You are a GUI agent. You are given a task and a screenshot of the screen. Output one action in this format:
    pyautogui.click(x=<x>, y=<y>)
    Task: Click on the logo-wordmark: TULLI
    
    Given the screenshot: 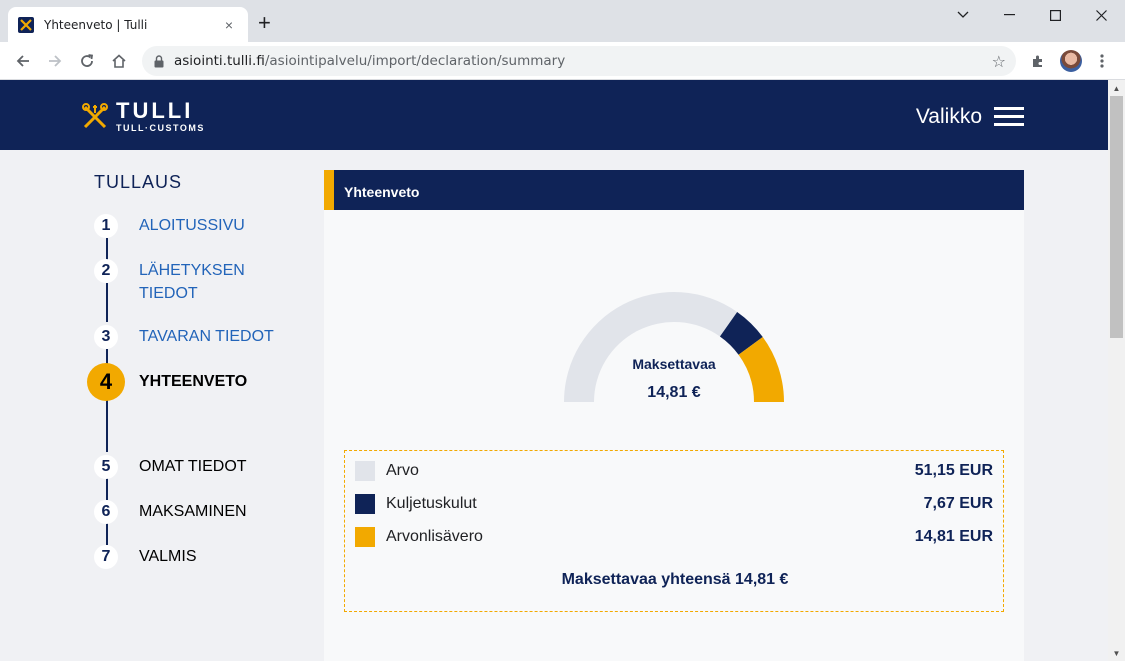 What is the action you would take?
    pyautogui.click(x=155, y=110)
    